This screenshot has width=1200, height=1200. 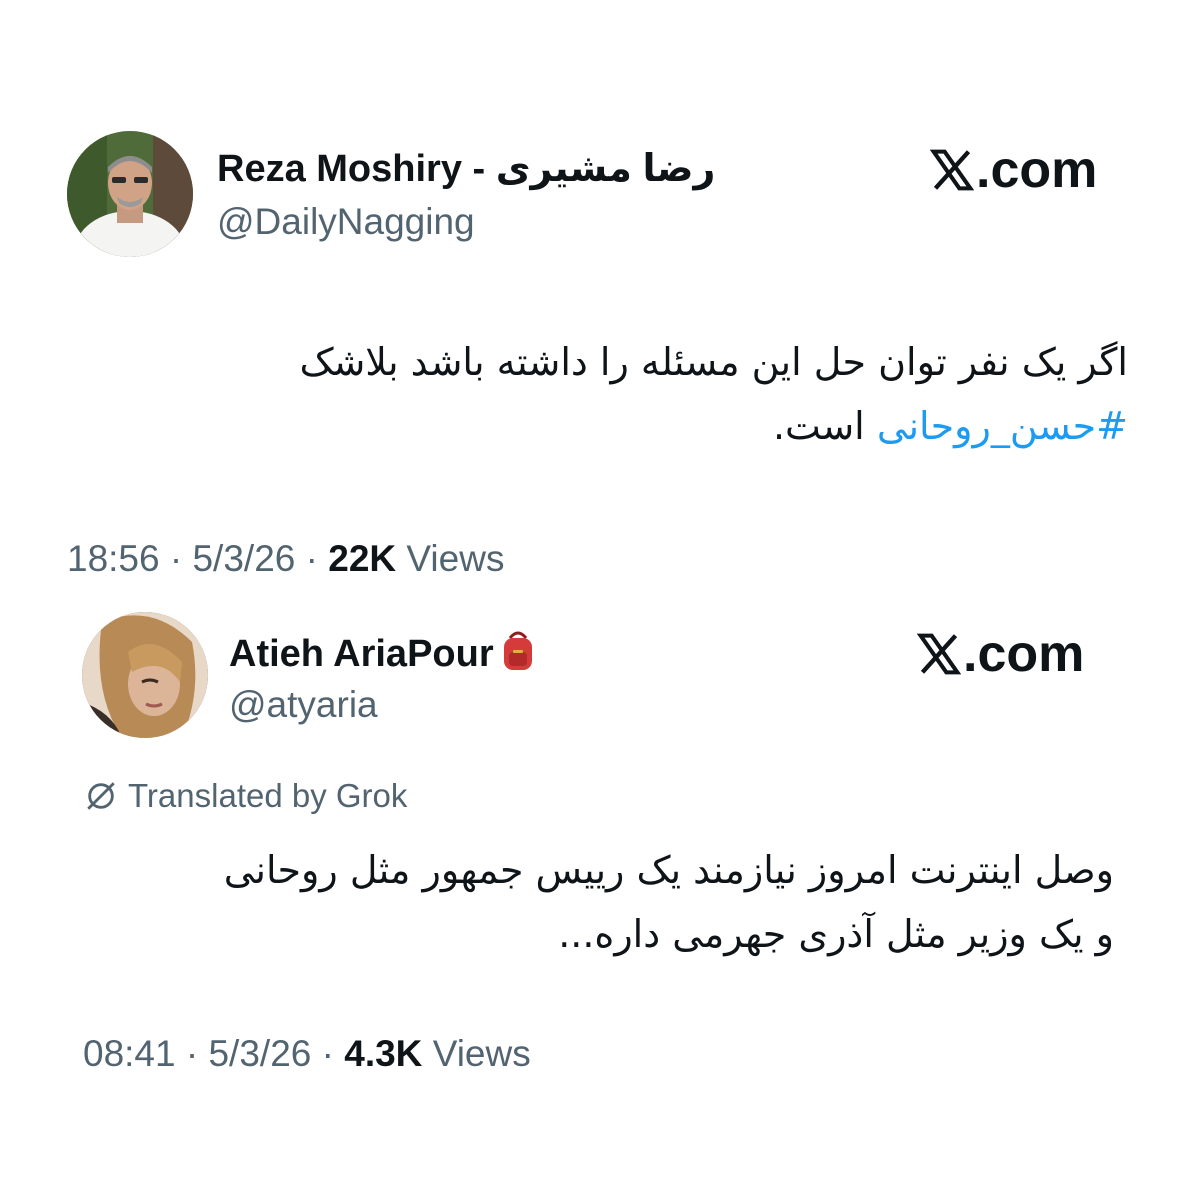 I want to click on tweet-meta: 08:41 · 5/3/26 · 4.3K Views, so click(x=307, y=1054).